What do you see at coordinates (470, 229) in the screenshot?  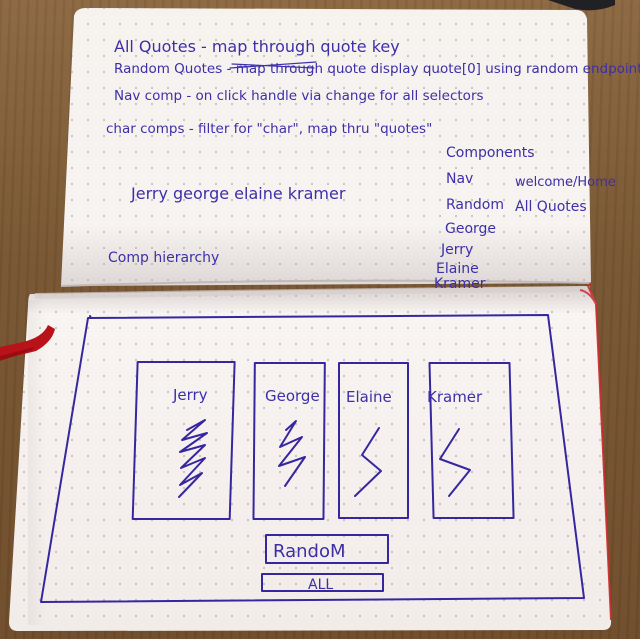 I see `component-item-george: George` at bounding box center [470, 229].